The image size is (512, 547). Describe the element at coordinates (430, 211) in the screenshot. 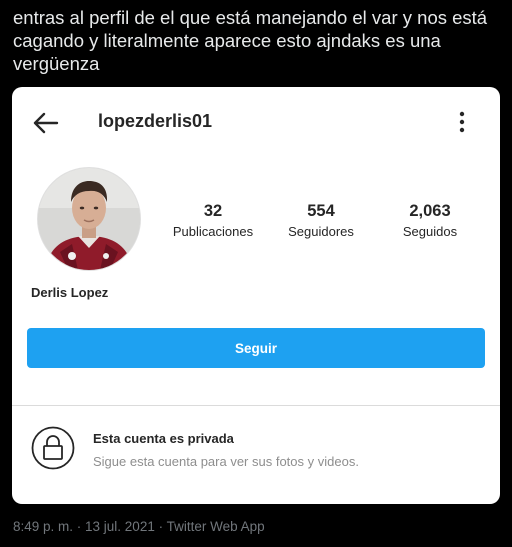

I see `stat-following-value: 2,063` at that location.